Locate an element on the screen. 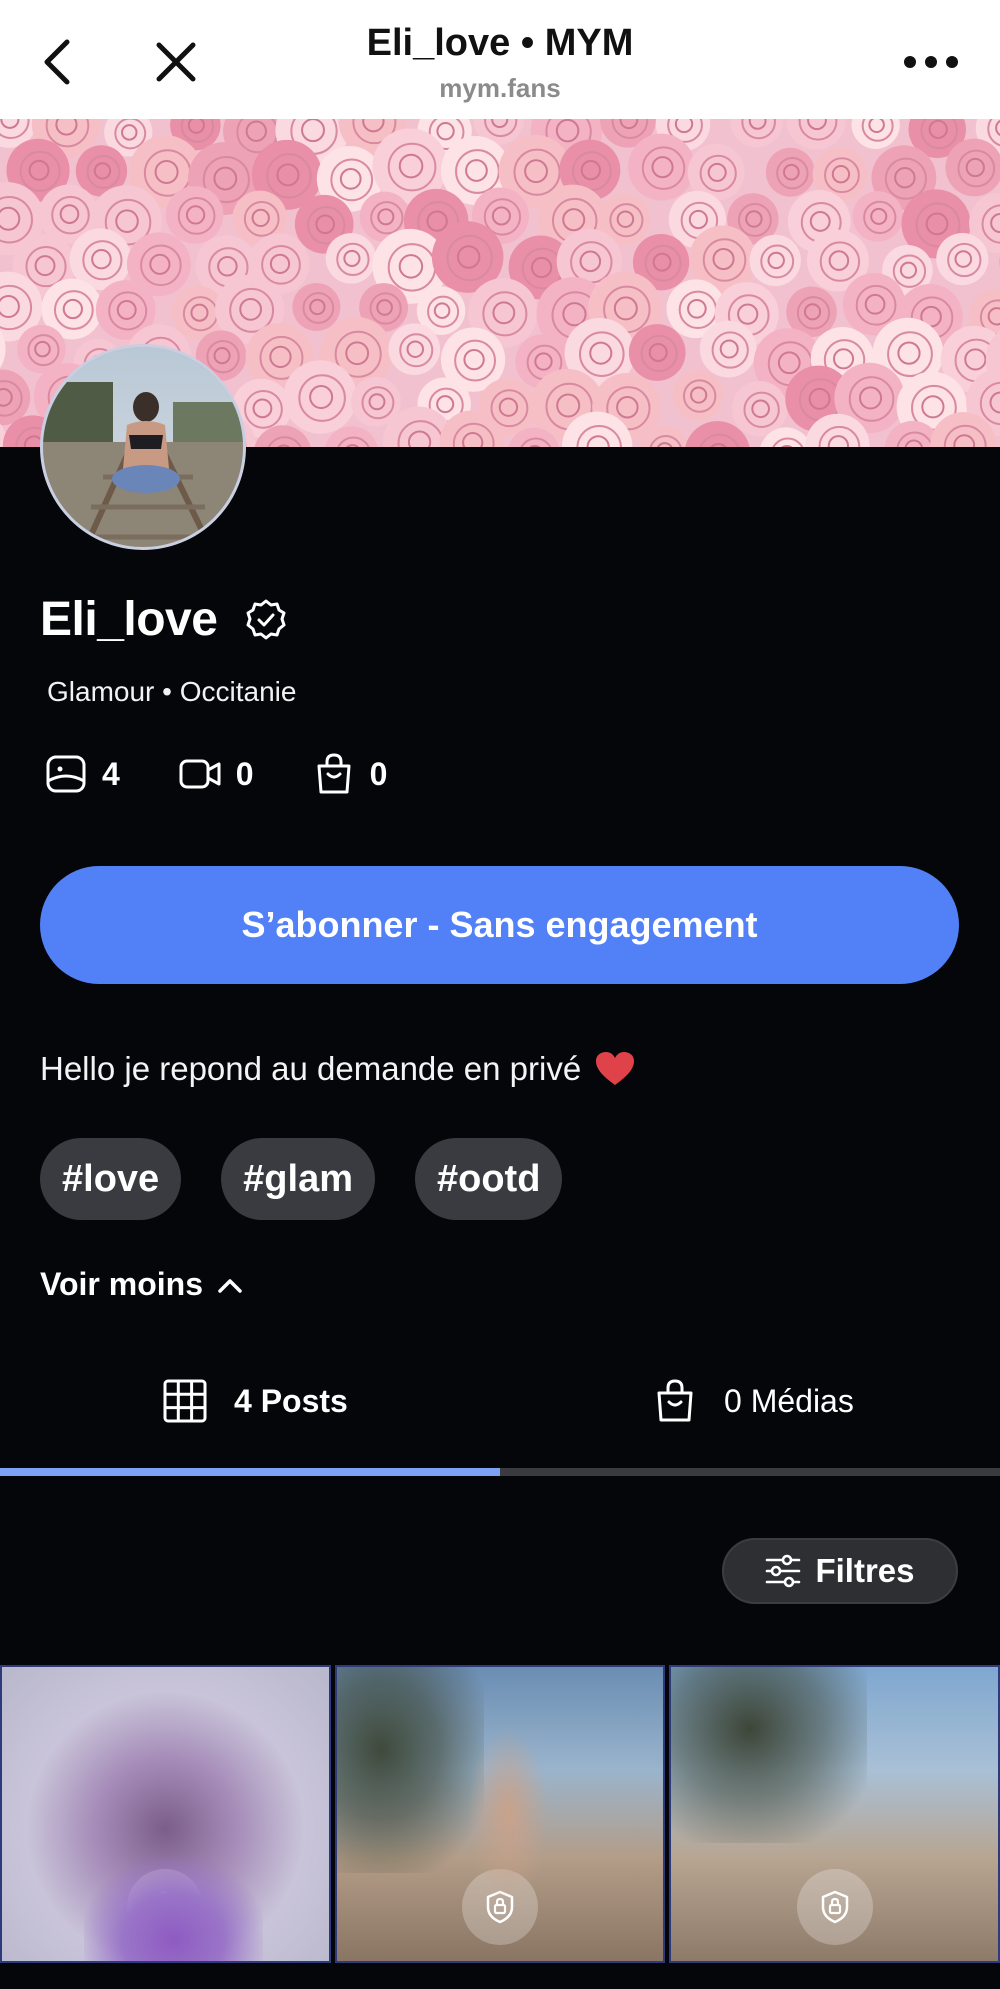 This screenshot has height=1989, width=1000. stat-purchases: 0 is located at coordinates (350, 774).